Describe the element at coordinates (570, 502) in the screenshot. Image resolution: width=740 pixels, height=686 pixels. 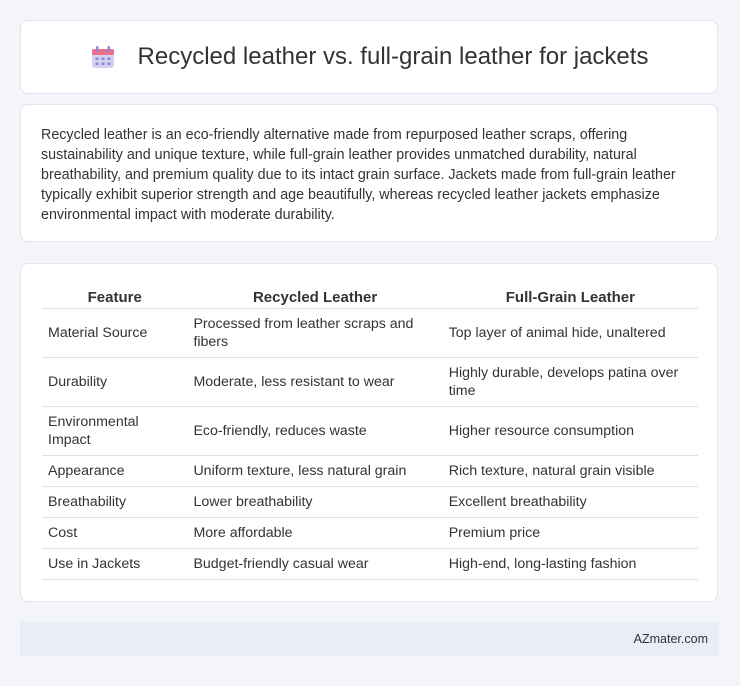
I see `row-full-grain: Excellent breathability` at that location.